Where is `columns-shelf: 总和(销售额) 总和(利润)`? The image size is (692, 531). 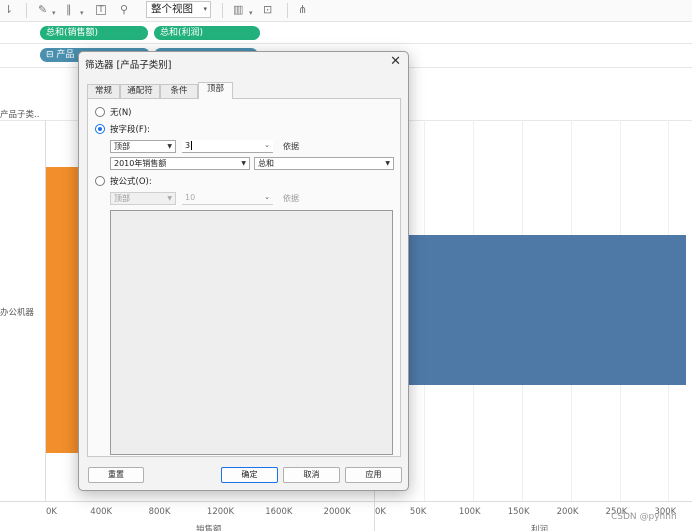 columns-shelf: 总和(销售额) 总和(利润) is located at coordinates (346, 33).